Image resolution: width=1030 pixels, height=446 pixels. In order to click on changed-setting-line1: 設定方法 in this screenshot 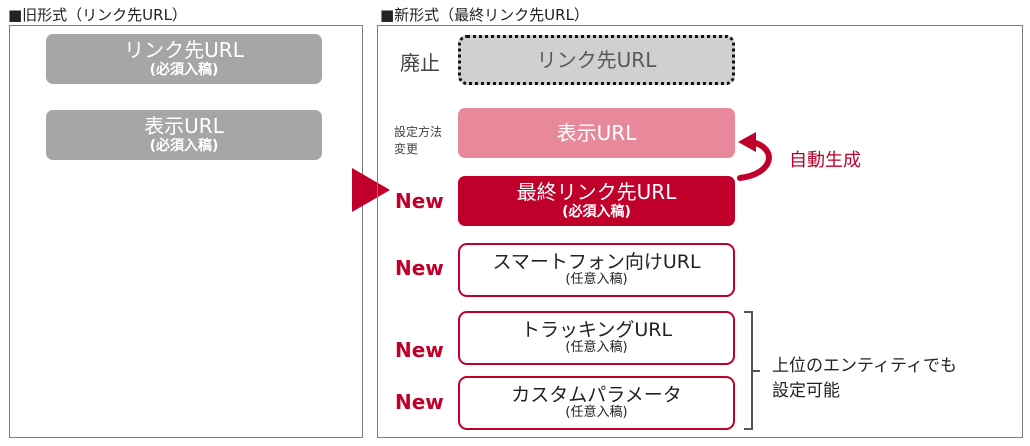, I will do `click(418, 132)`.